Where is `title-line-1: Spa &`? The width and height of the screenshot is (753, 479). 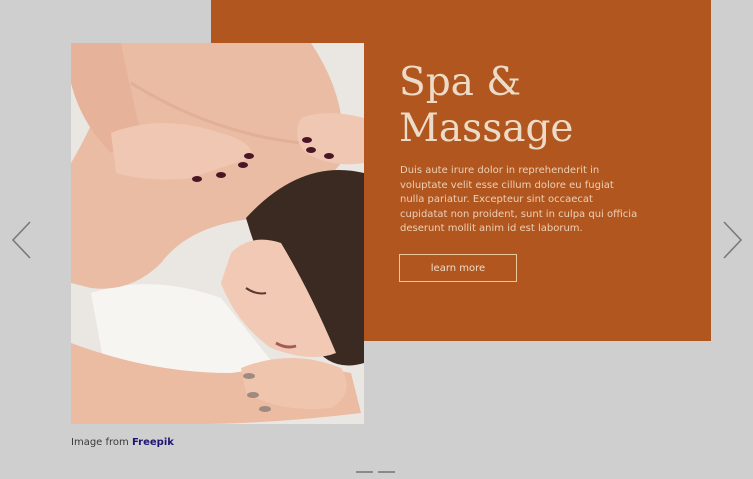 title-line-1: Spa & is located at coordinates (460, 82).